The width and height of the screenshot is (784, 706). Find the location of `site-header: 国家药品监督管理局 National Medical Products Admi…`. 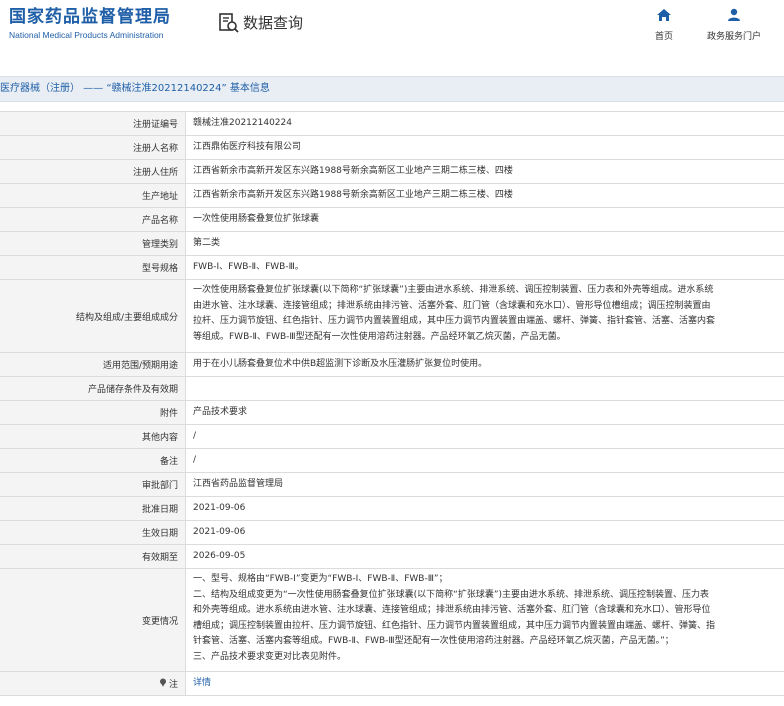

site-header: 国家药品监督管理局 National Medical Products Admi… is located at coordinates (392, 30).